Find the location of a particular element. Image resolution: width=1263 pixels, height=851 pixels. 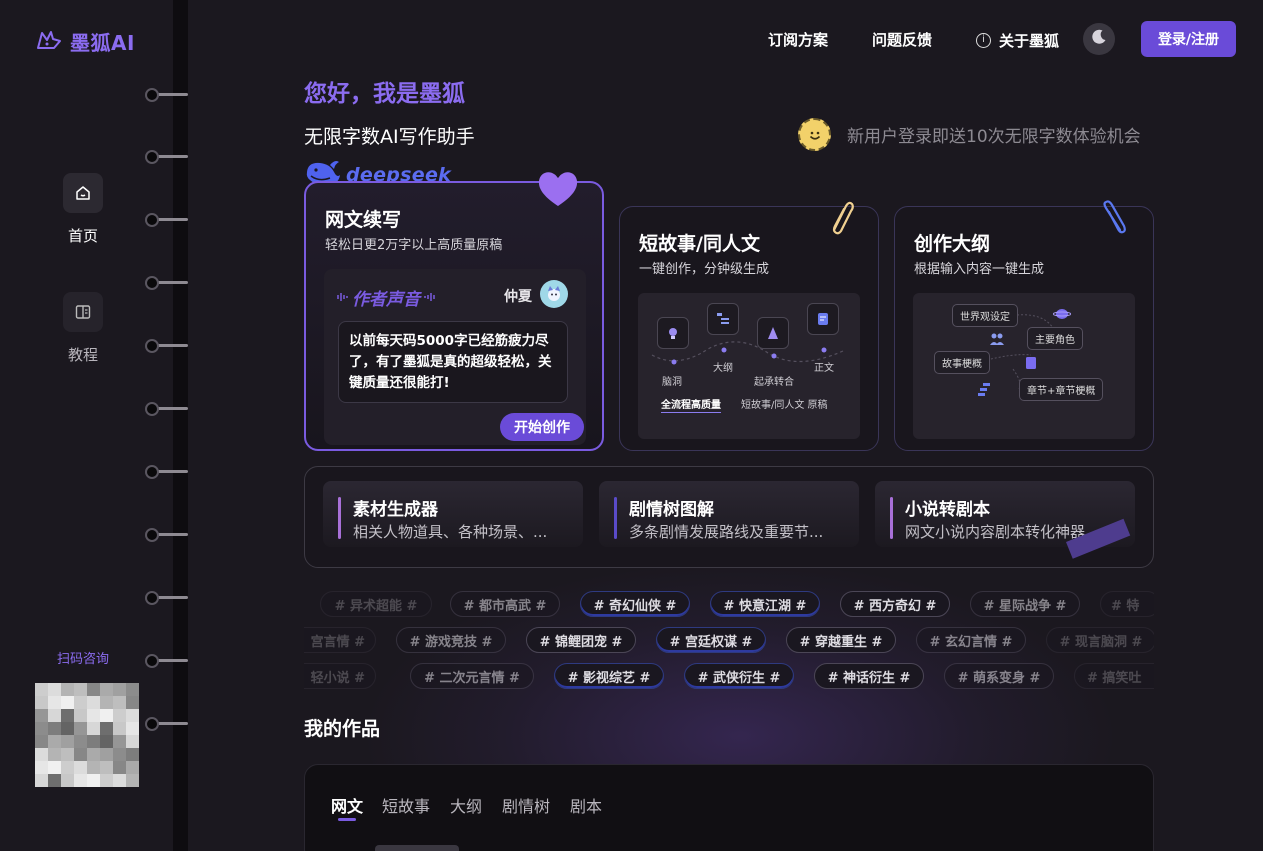

card-title: 网文续写 is located at coordinates (363, 220).